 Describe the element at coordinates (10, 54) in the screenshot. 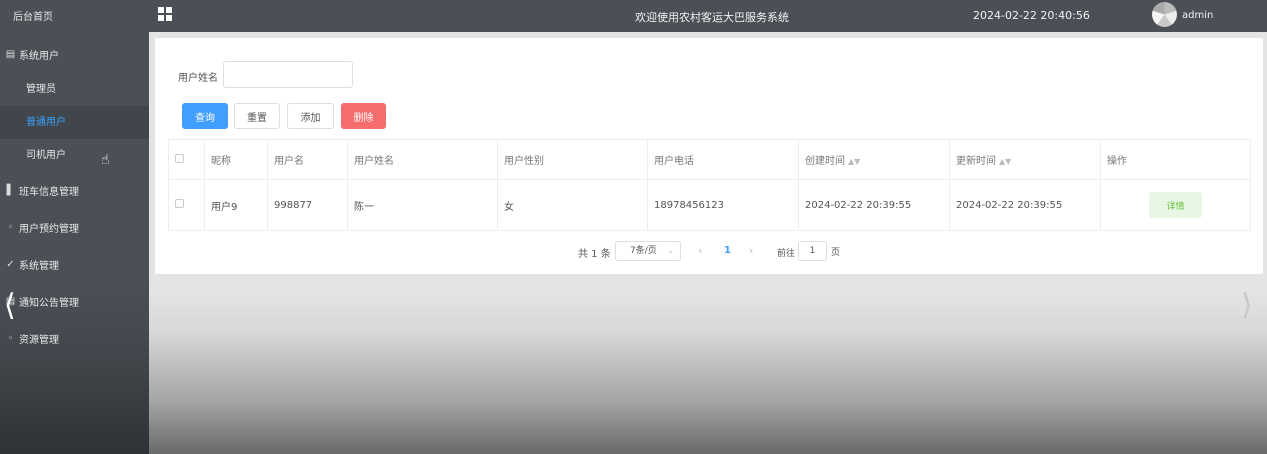

I see `document-icon: ▤` at that location.